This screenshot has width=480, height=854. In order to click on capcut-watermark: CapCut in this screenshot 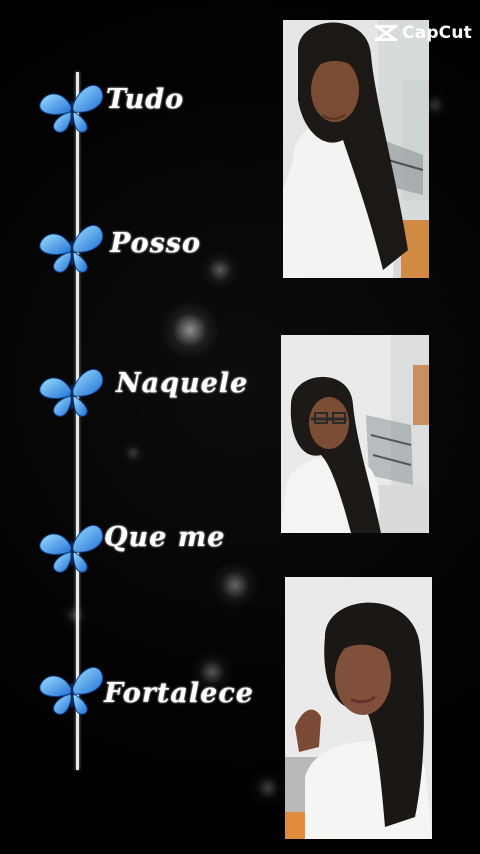, I will do `click(423, 33)`.